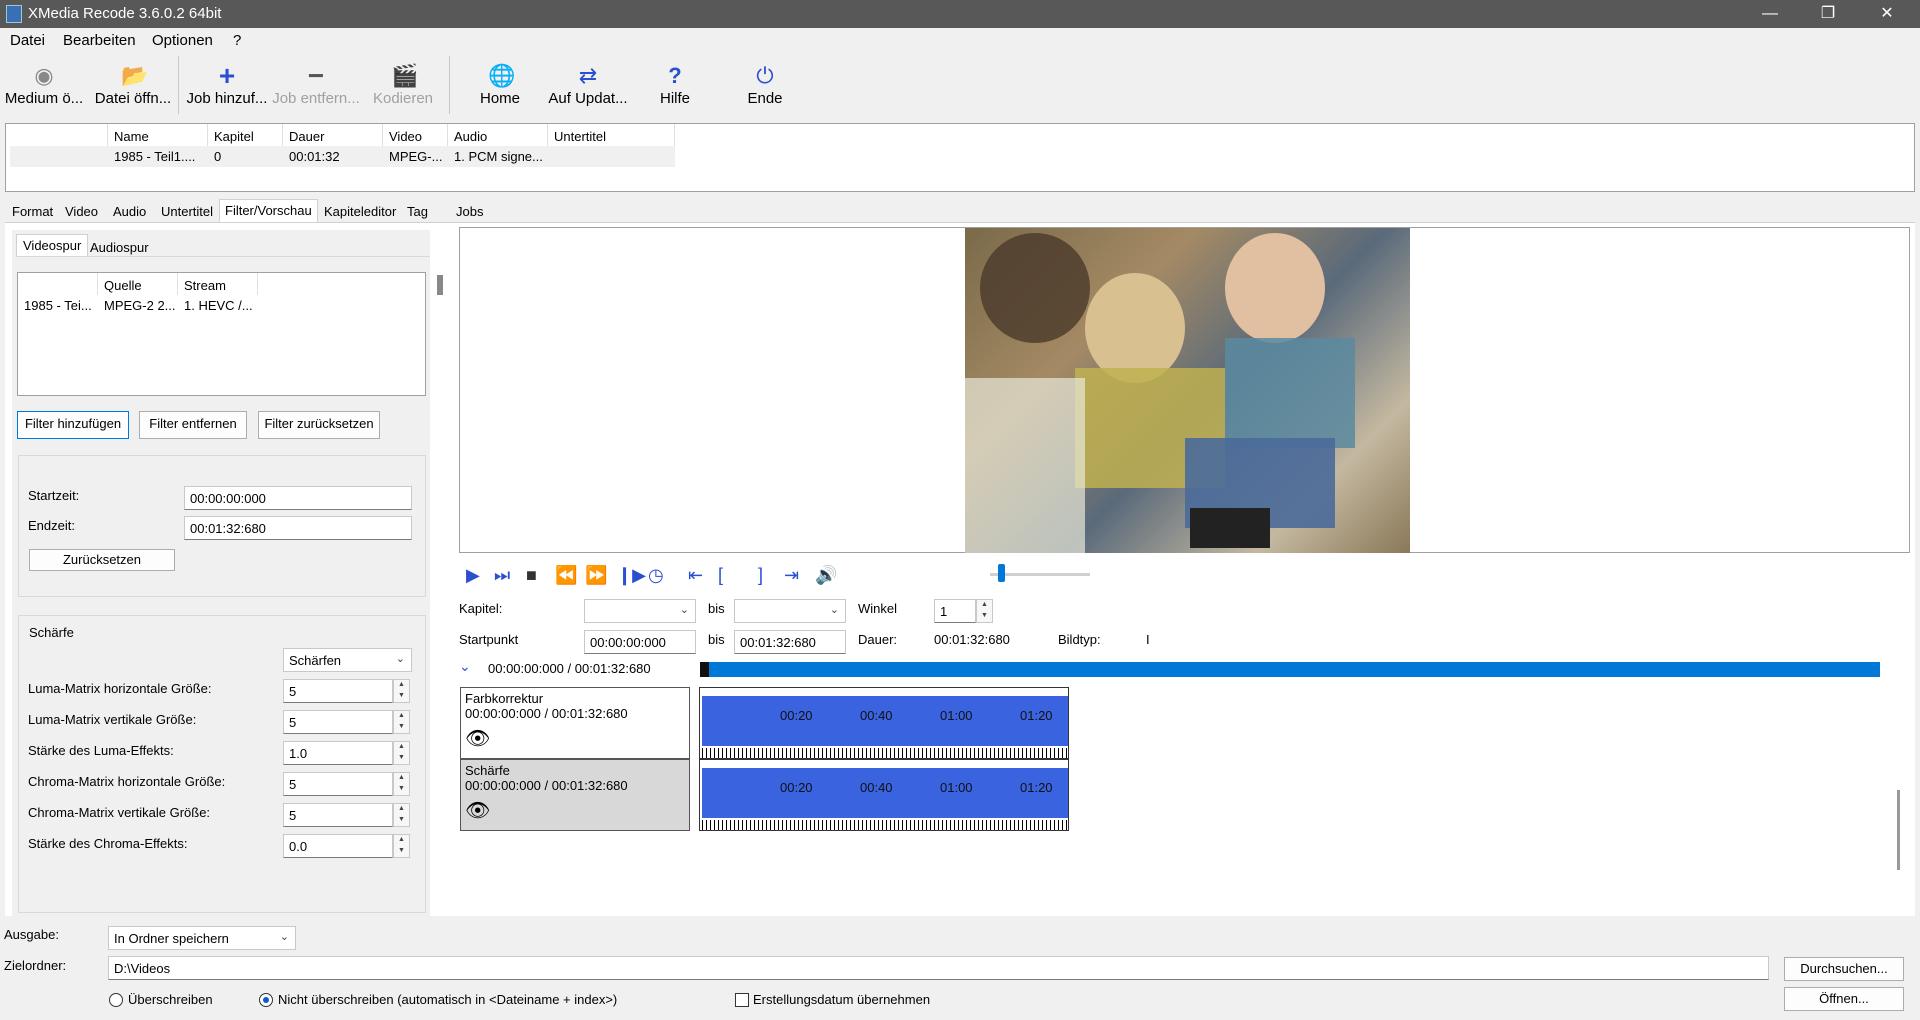 This screenshot has height=1020, width=1920. I want to click on col-header-video: Video, so click(415, 135).